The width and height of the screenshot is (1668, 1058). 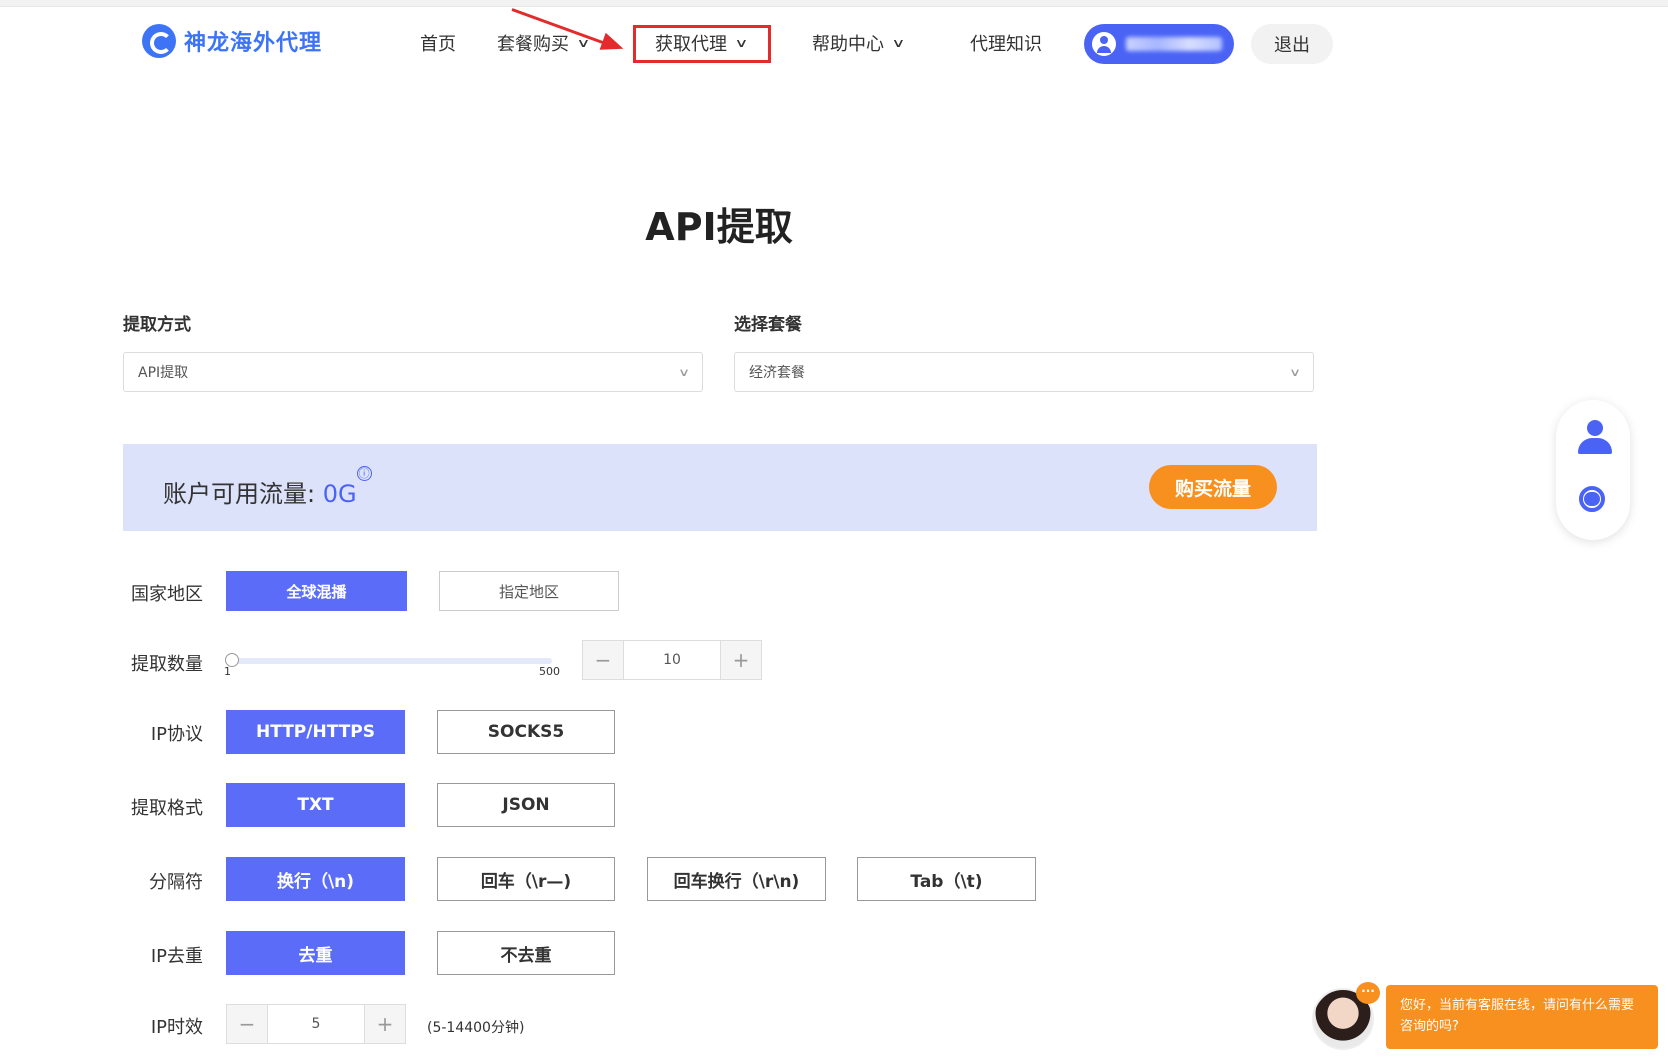 What do you see at coordinates (176, 882) in the screenshot?
I see `separator-label: 分隔符` at bounding box center [176, 882].